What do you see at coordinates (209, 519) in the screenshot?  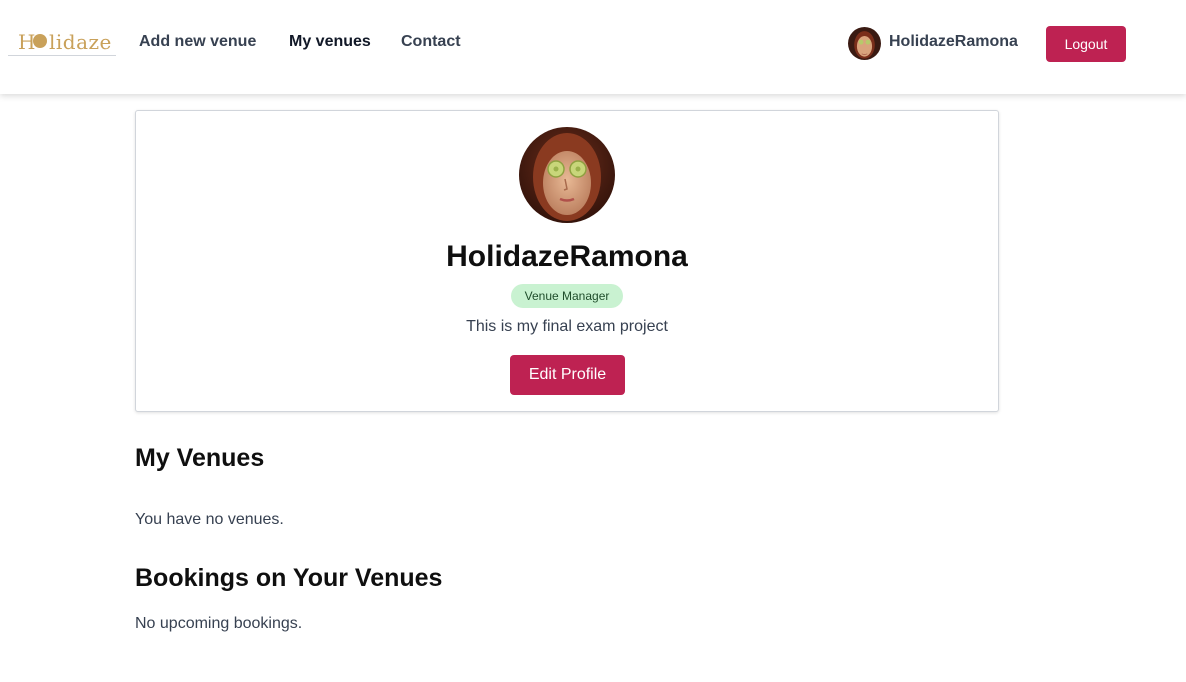 I see `no-venues-text: You have no venues.` at bounding box center [209, 519].